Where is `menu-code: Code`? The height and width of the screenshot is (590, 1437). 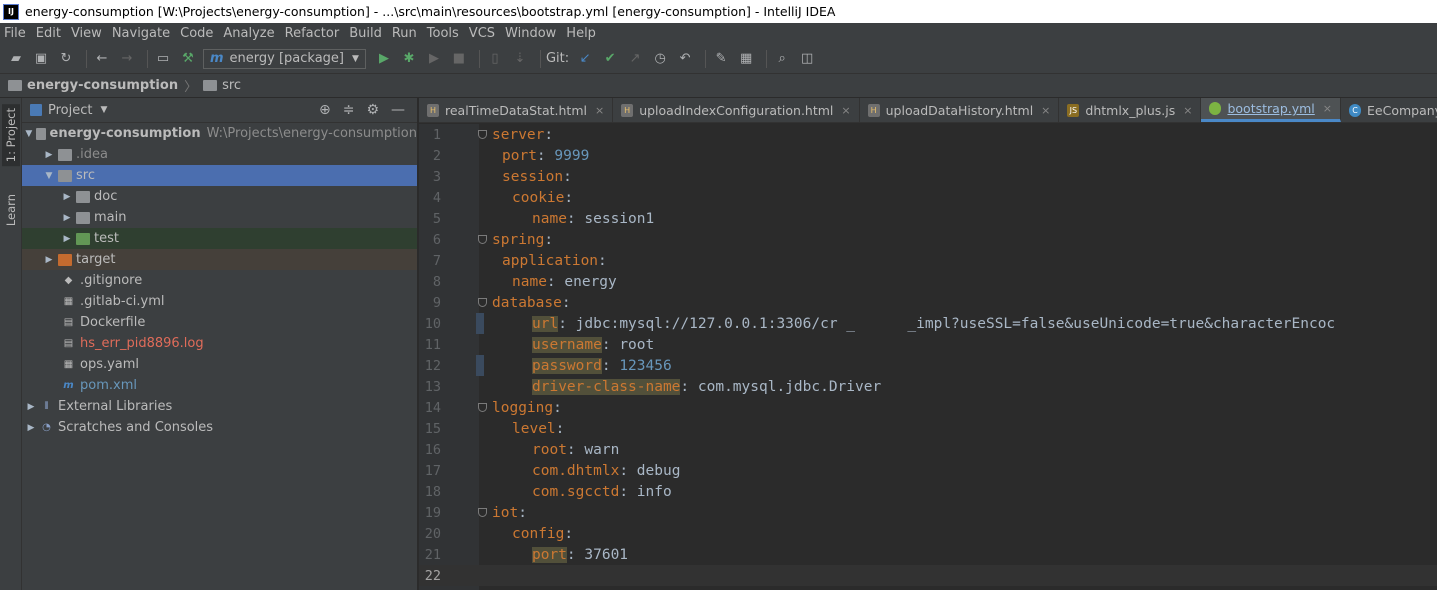 menu-code: Code is located at coordinates (196, 33).